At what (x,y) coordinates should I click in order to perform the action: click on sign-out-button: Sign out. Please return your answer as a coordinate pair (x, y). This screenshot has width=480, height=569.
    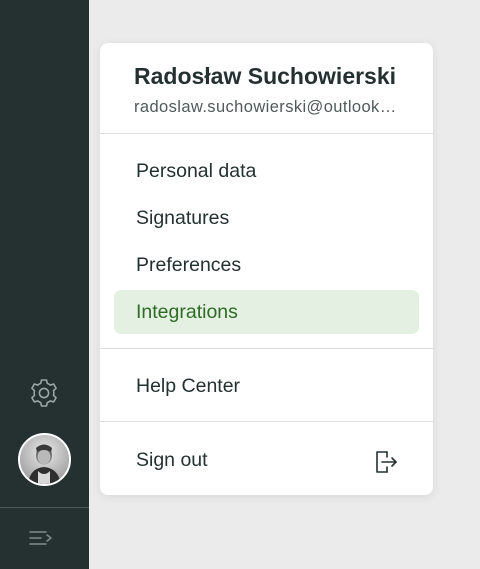
    Looking at the image, I should click on (266, 460).